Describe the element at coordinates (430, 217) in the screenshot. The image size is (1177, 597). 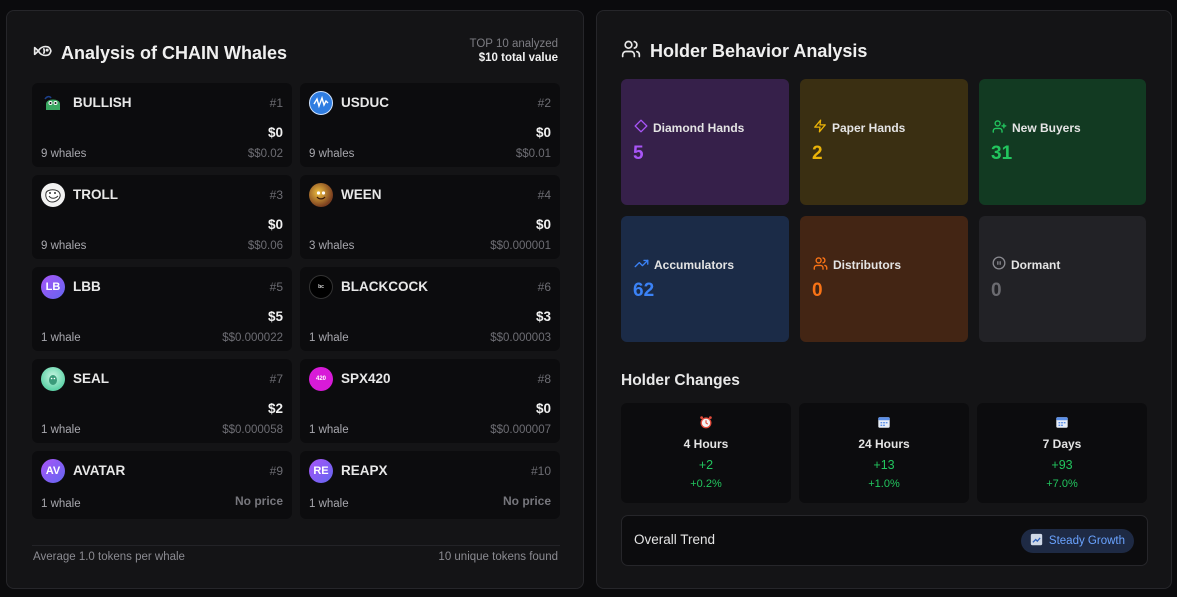
I see `token-card-ween: WEEN #4 $0 $$0.000001 3 whales` at that location.